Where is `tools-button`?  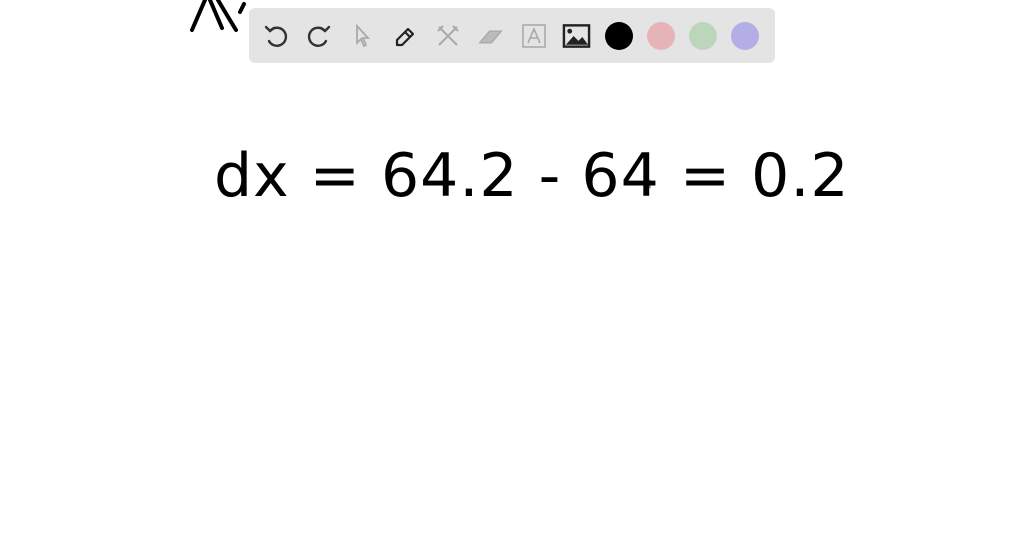 tools-button is located at coordinates (447, 35).